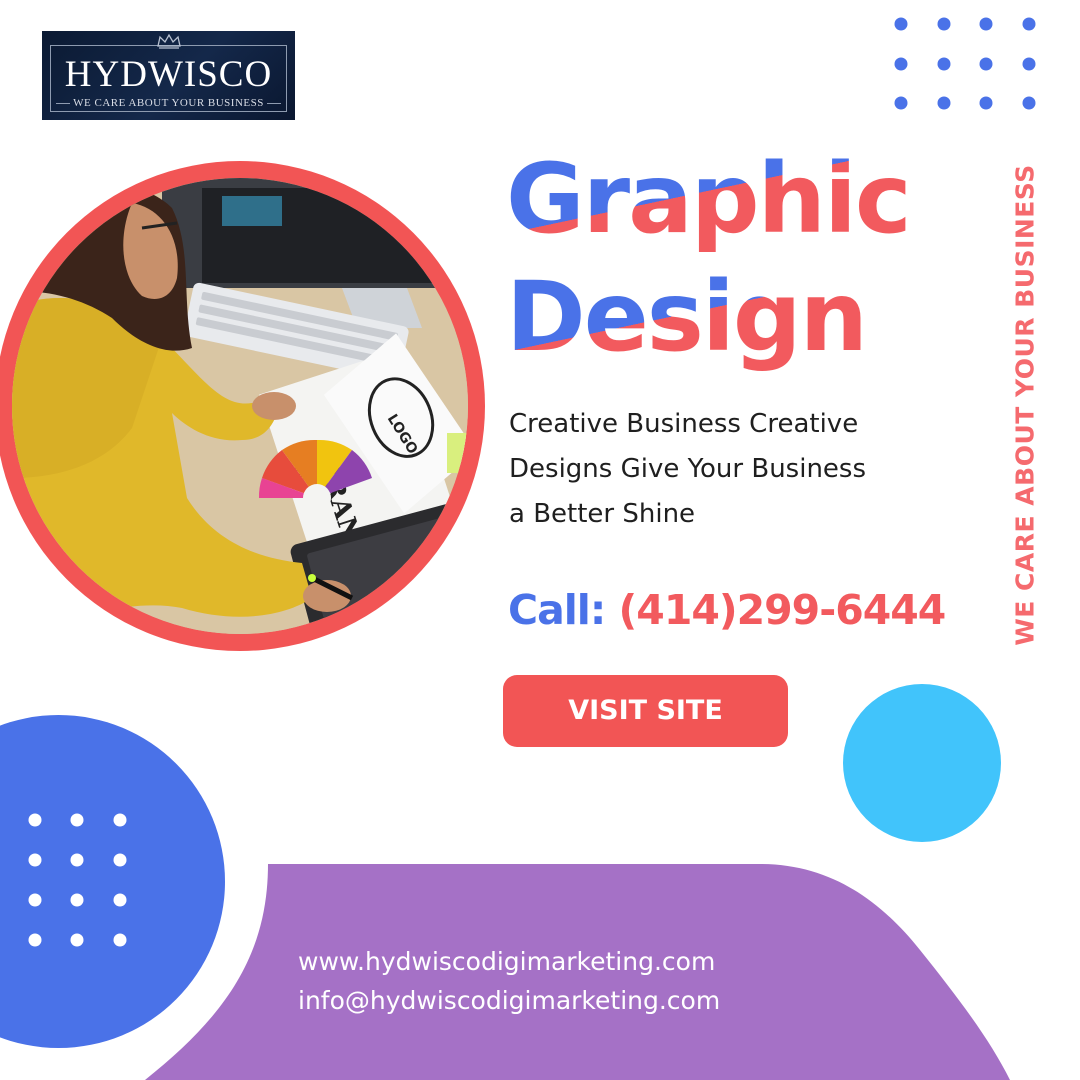 The image size is (1080, 1080). I want to click on call-label: Call:, so click(557, 610).